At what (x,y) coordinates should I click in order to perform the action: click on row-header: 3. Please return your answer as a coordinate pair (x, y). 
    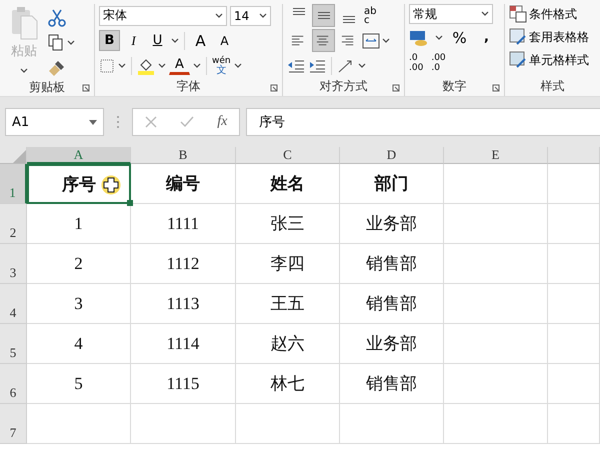
    Looking at the image, I should click on (13, 264).